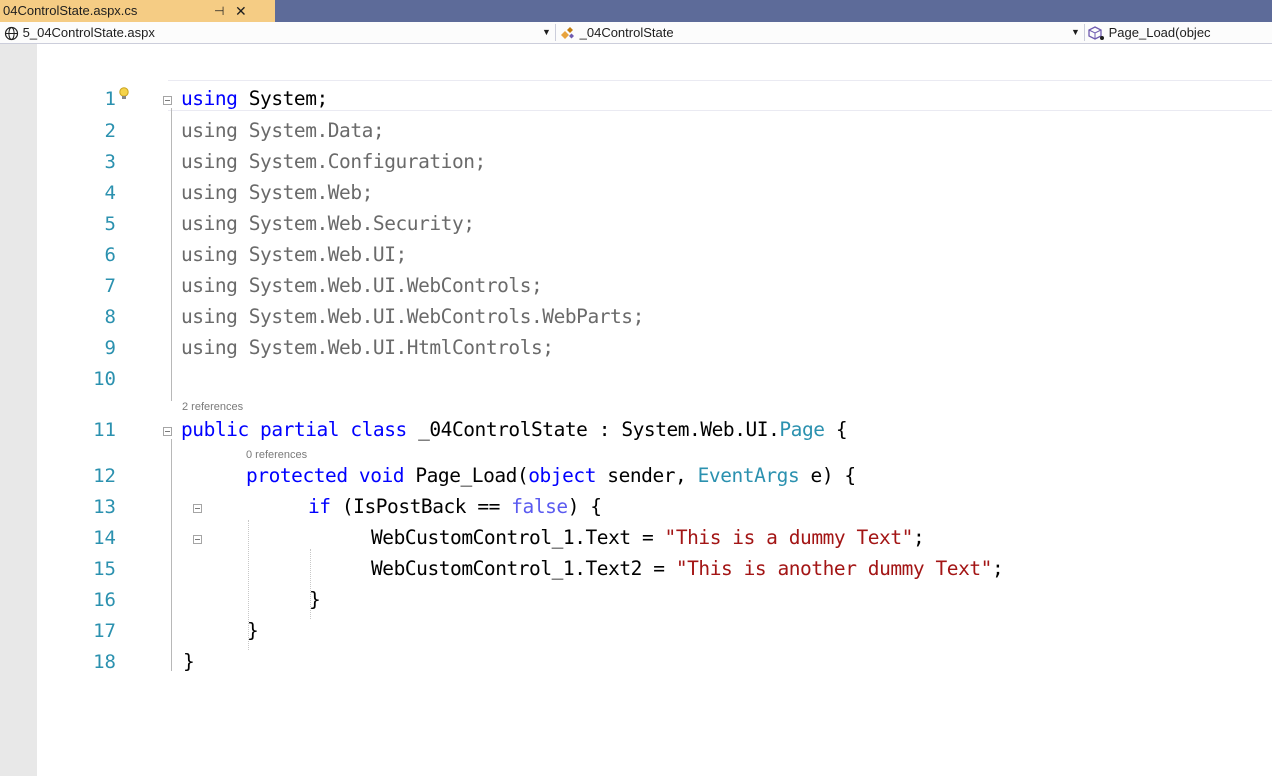 The image size is (1272, 776). I want to click on code-line: using System.Configuration;, so click(333, 161).